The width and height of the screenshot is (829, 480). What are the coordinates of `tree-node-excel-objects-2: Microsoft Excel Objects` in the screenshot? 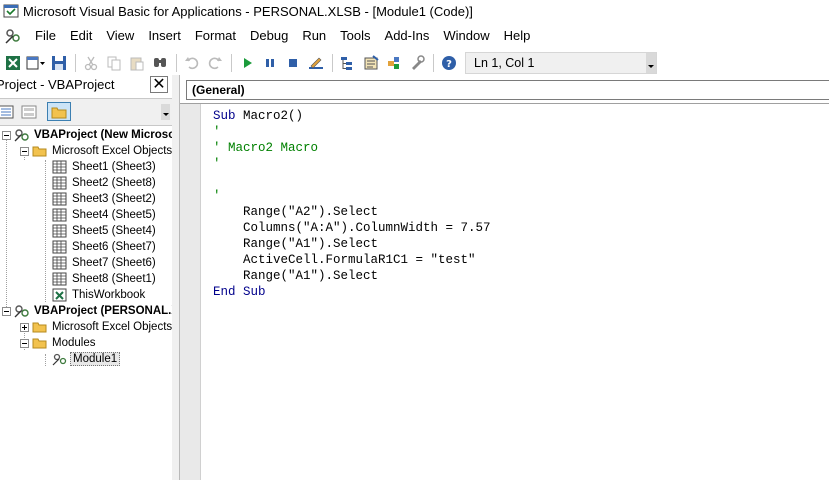 It's located at (96, 327).